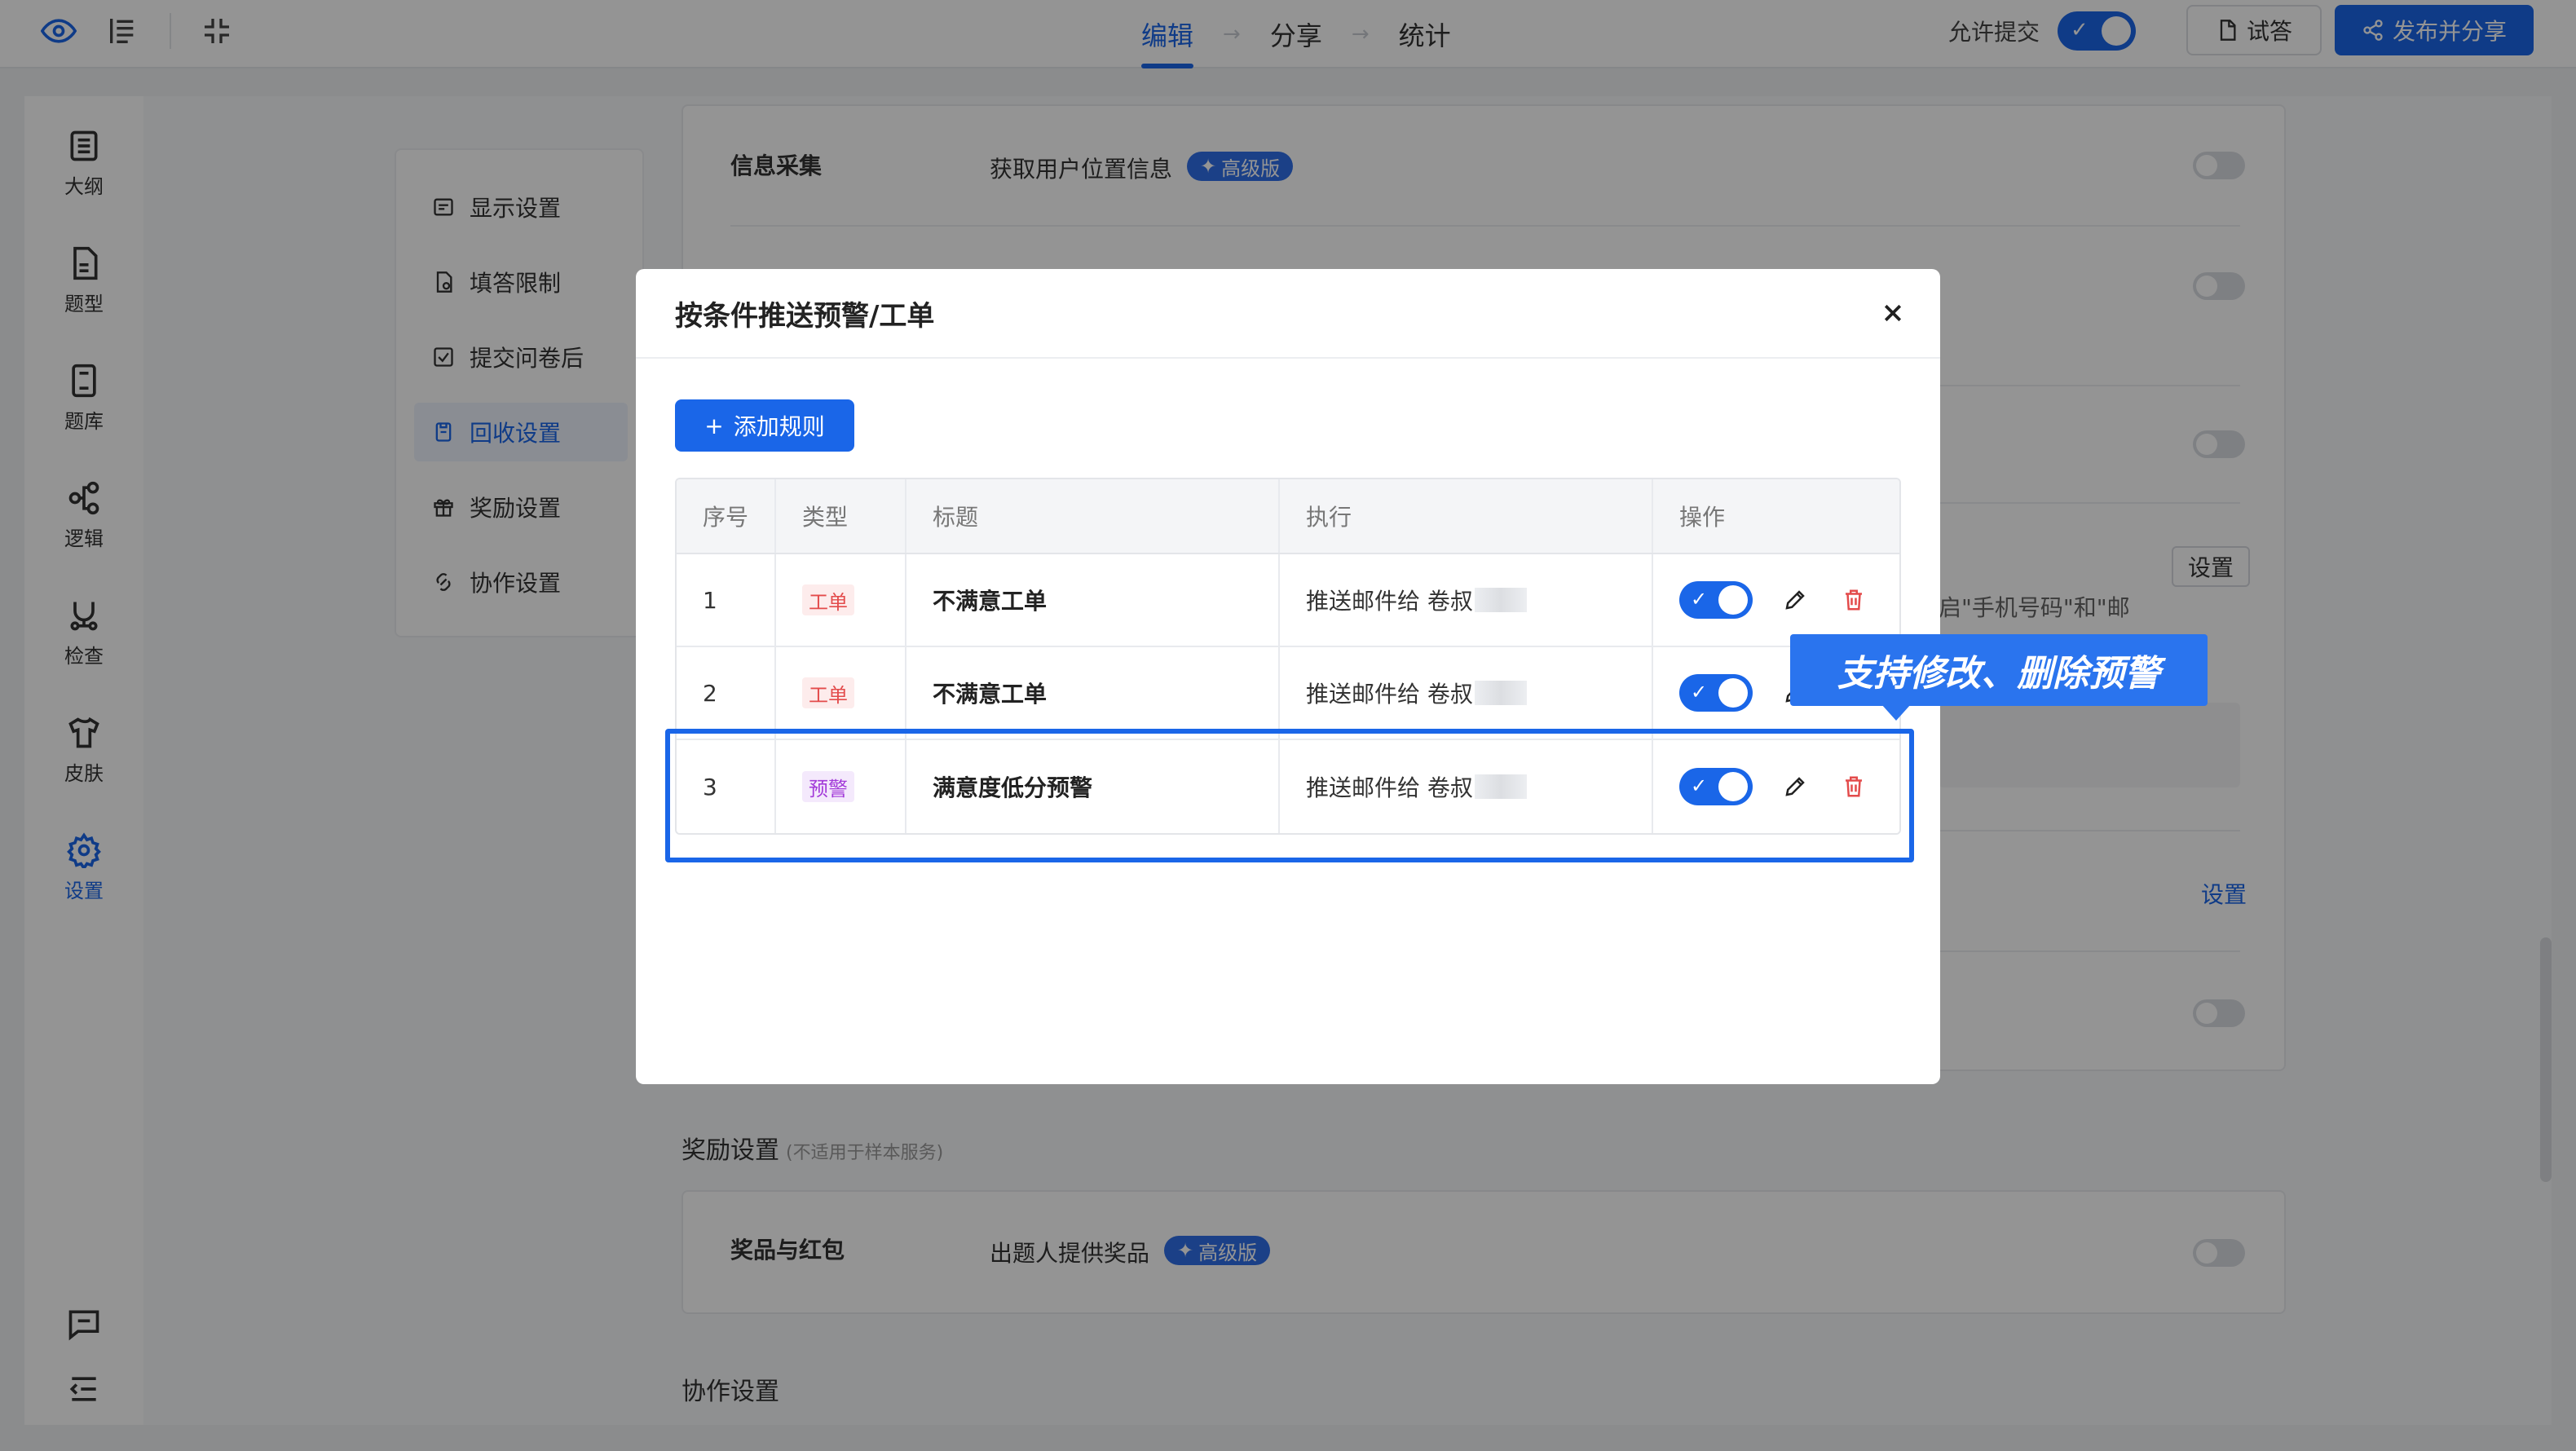  Describe the element at coordinates (726, 693) in the screenshot. I see `row-index: 2` at that location.